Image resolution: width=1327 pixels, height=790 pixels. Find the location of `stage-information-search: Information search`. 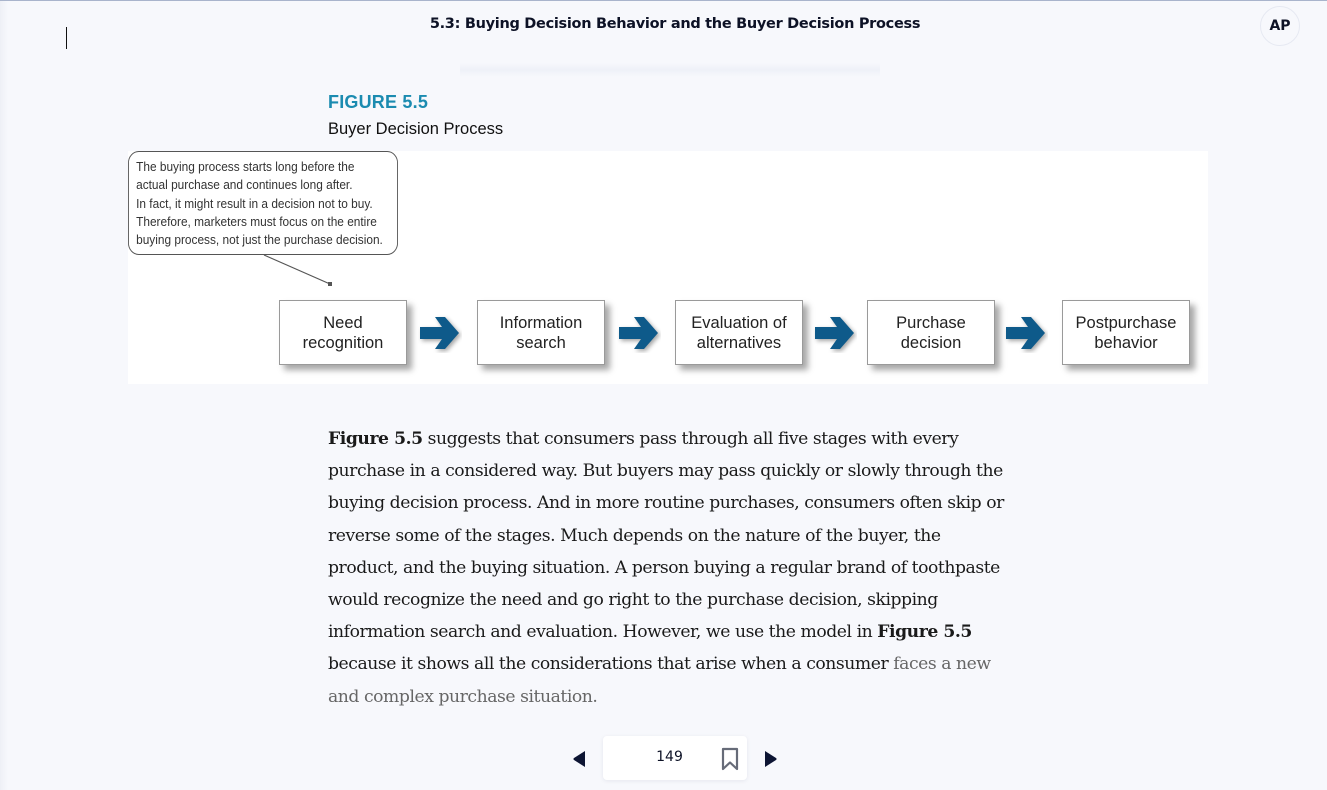

stage-information-search: Information search is located at coordinates (541, 332).